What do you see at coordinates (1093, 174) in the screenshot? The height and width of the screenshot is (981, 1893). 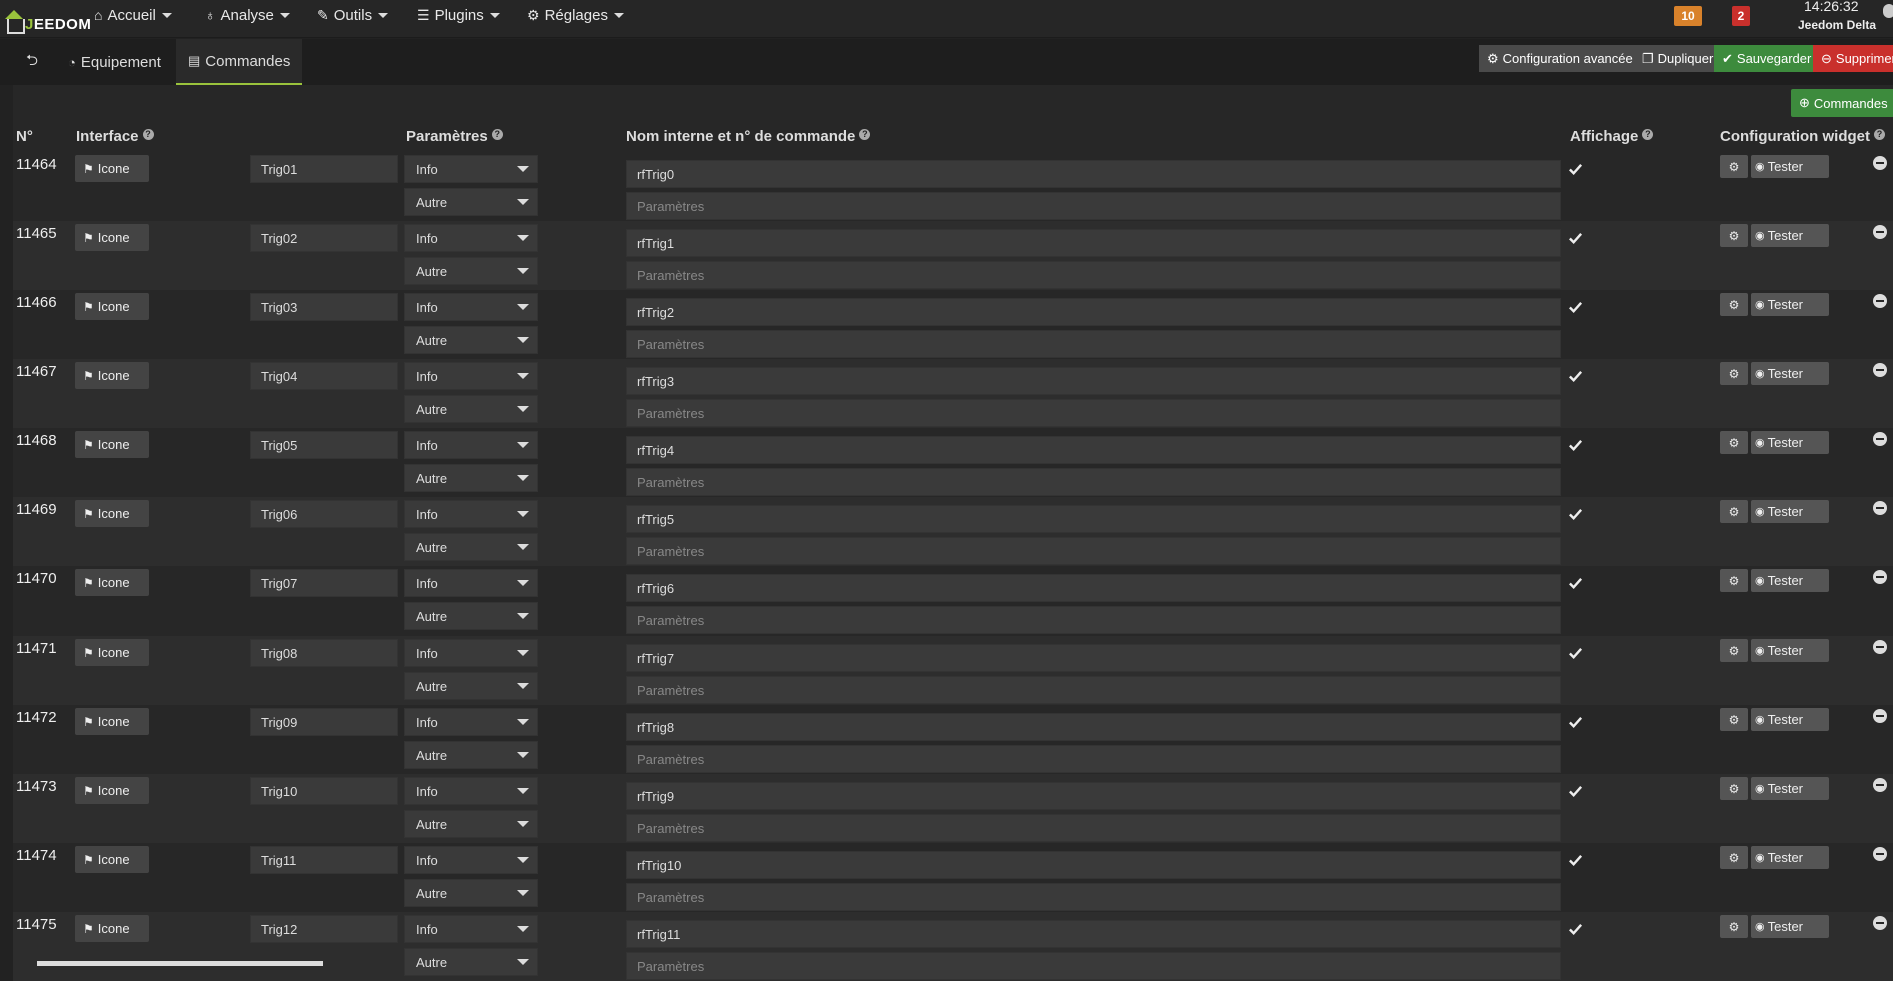 I see `logical-id-input: rfTrig0` at bounding box center [1093, 174].